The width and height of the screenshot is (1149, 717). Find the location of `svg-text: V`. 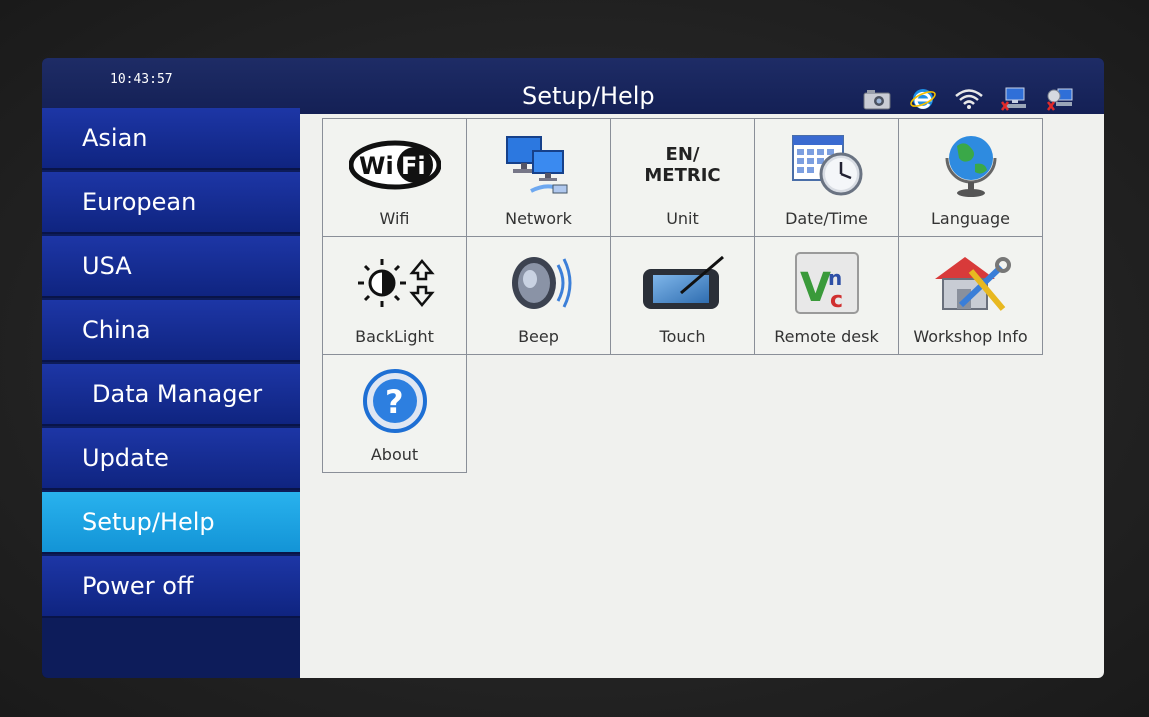

svg-text: V is located at coordinates (815, 288).